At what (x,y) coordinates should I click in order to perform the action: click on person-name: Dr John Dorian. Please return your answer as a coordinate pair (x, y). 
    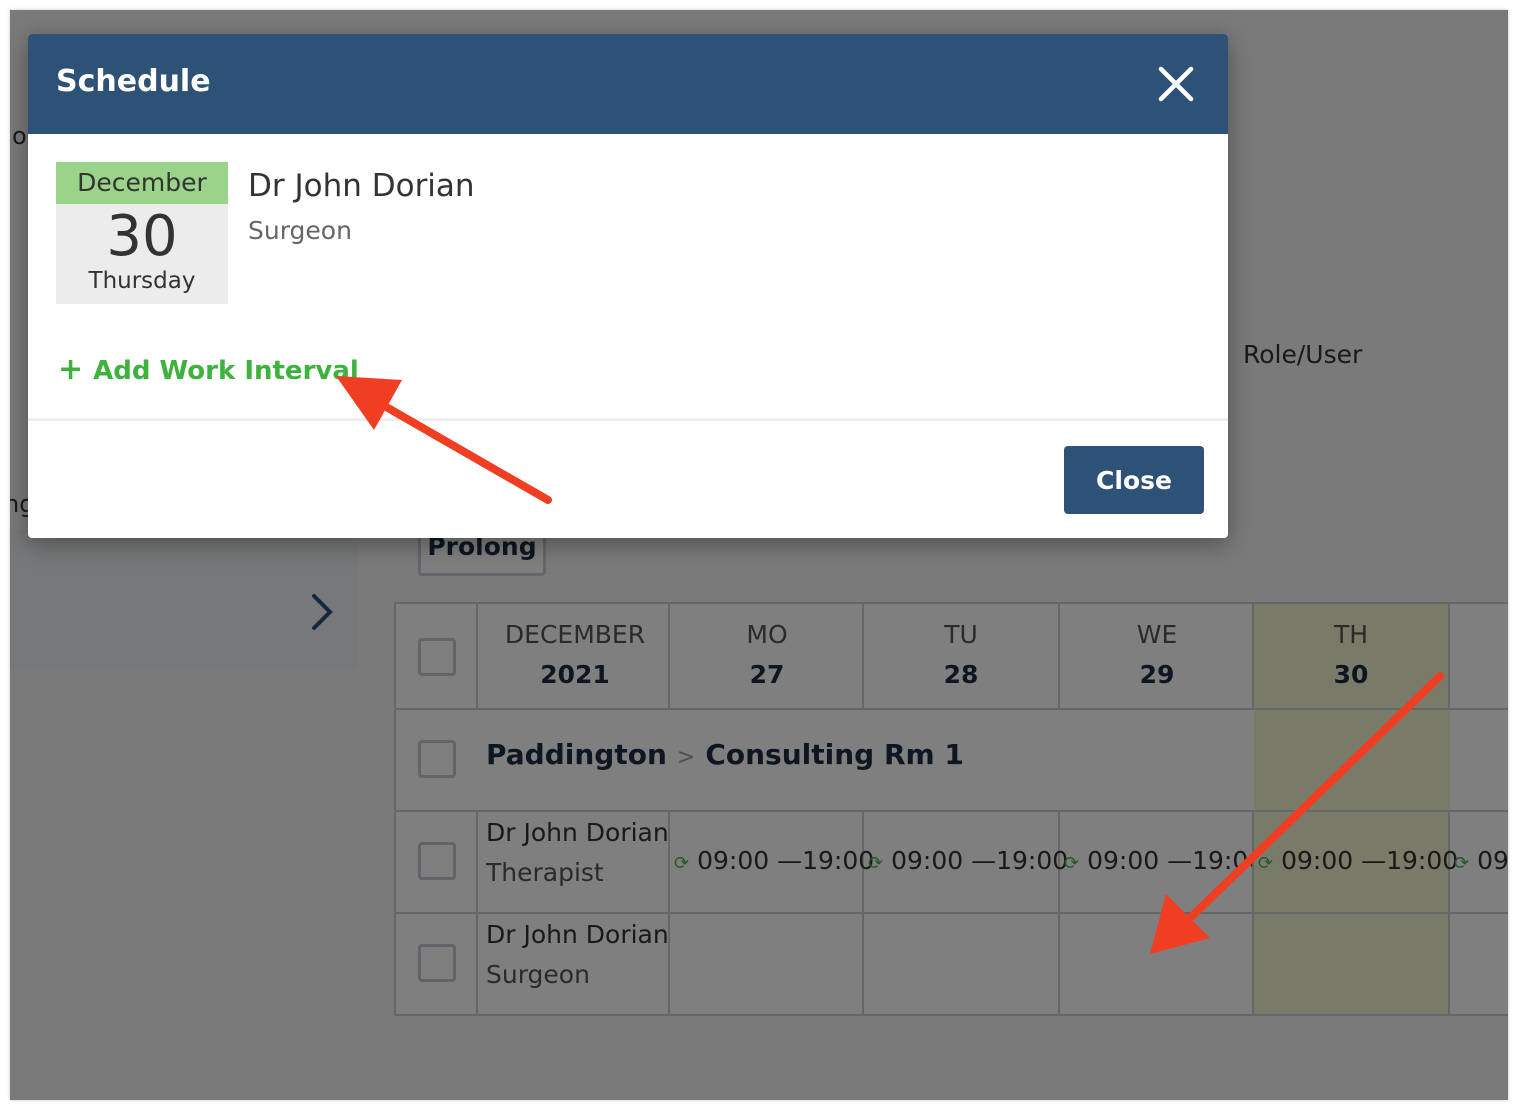
    Looking at the image, I should click on (361, 186).